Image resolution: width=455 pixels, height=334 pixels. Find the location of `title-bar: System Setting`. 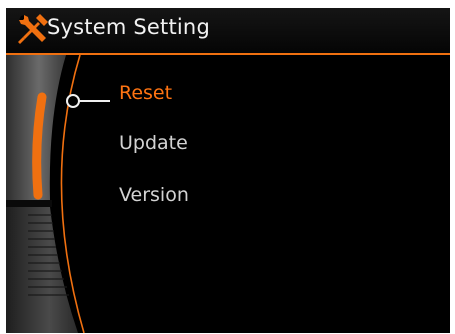

title-bar: System Setting is located at coordinates (228, 30).